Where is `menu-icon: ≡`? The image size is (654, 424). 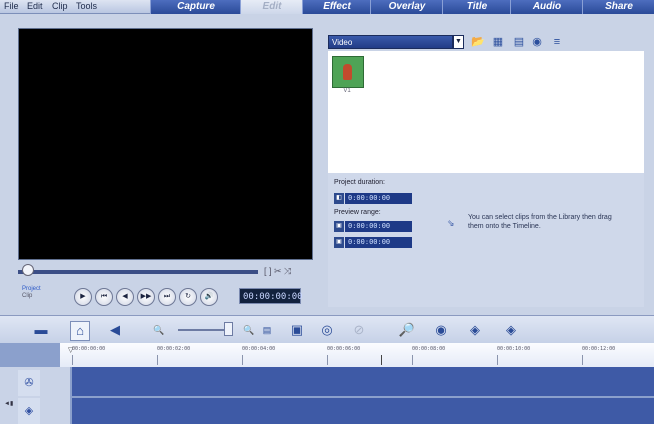
menu-icon: ≡ is located at coordinates (557, 42).